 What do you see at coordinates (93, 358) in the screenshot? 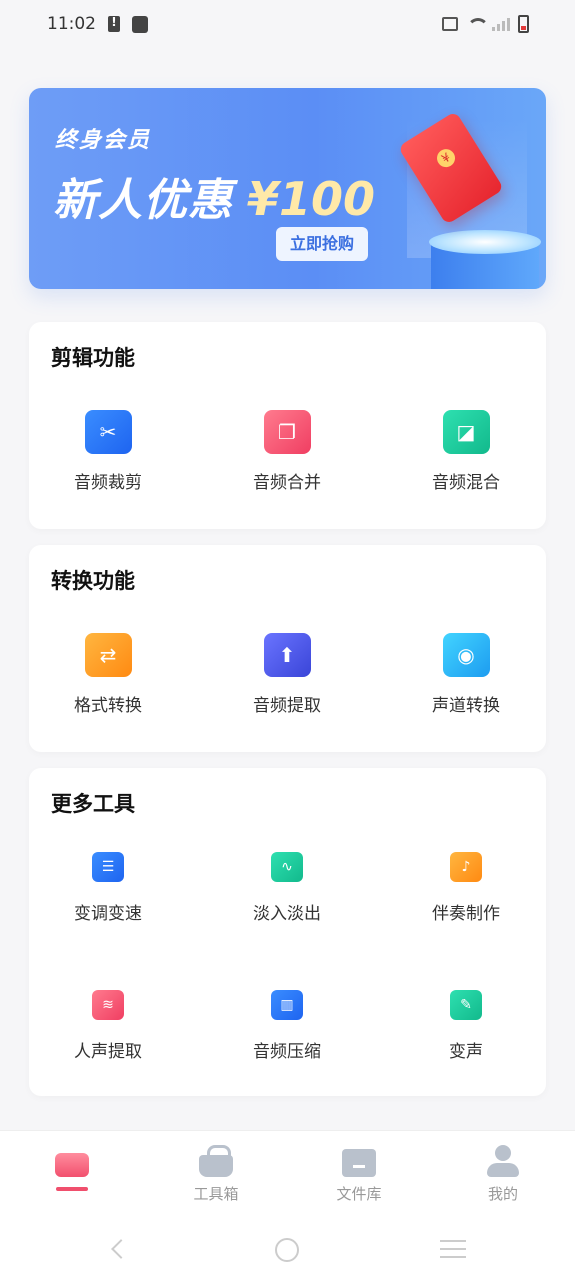
I see `section-title: 剪辑功能` at bounding box center [93, 358].